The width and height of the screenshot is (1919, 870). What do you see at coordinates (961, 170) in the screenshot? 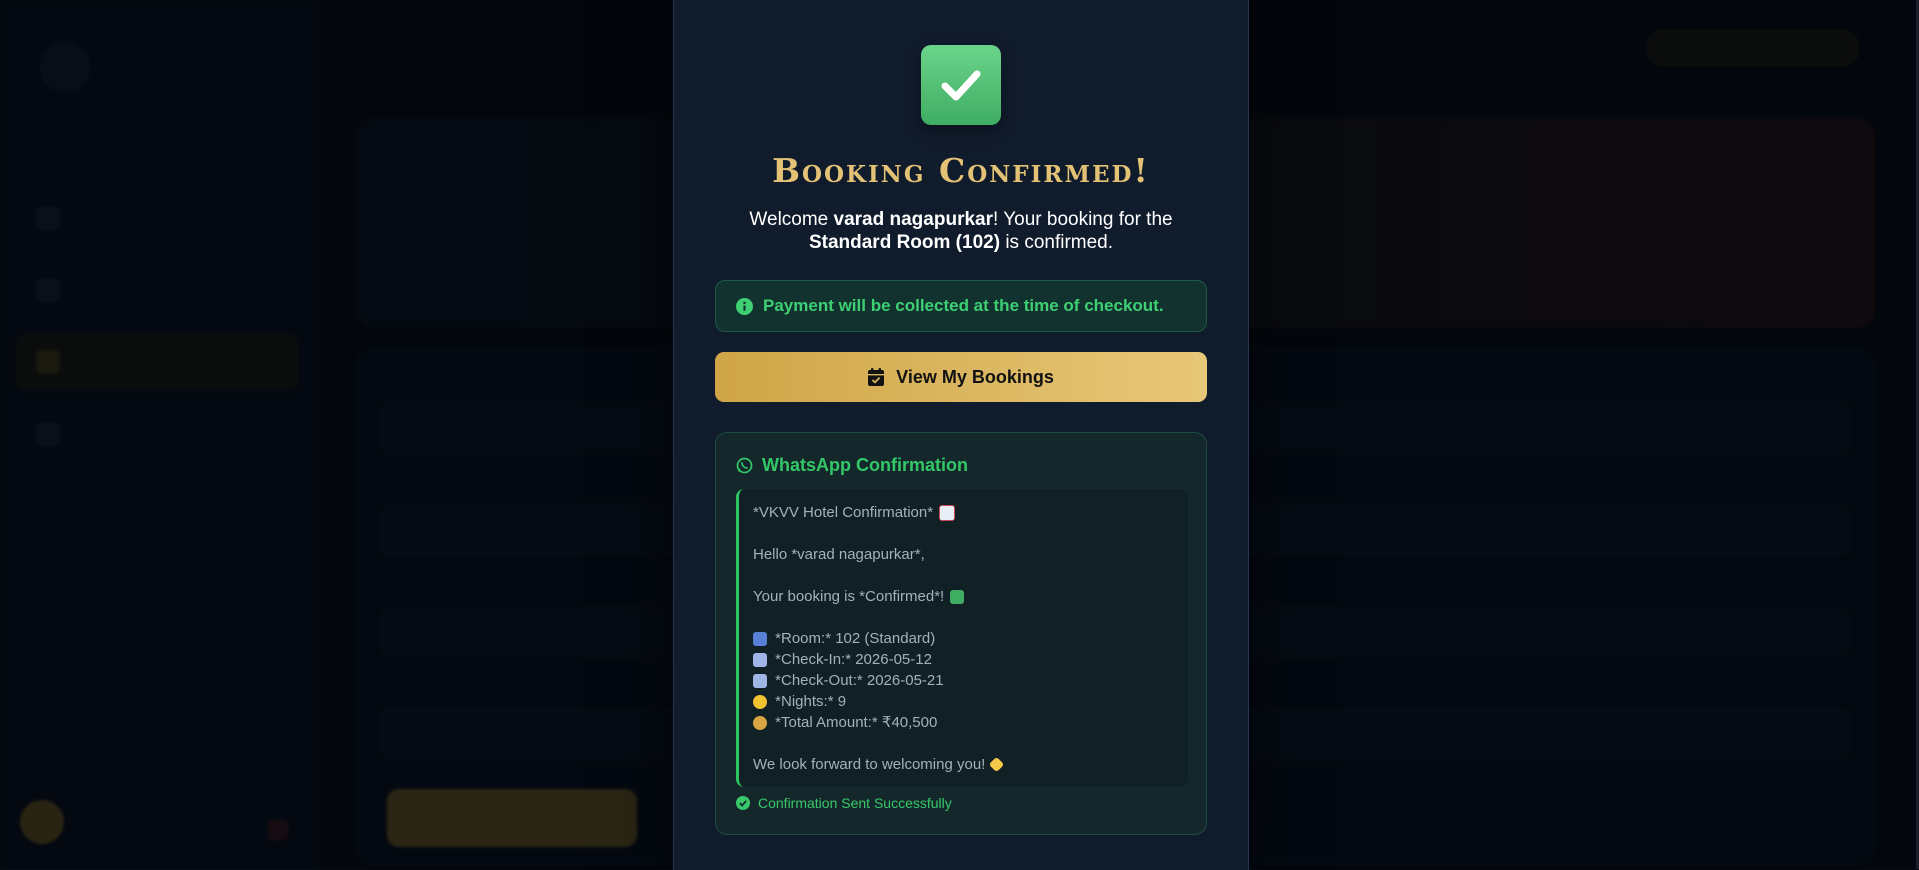
I see `modal-title: Booking Confirmed!` at bounding box center [961, 170].